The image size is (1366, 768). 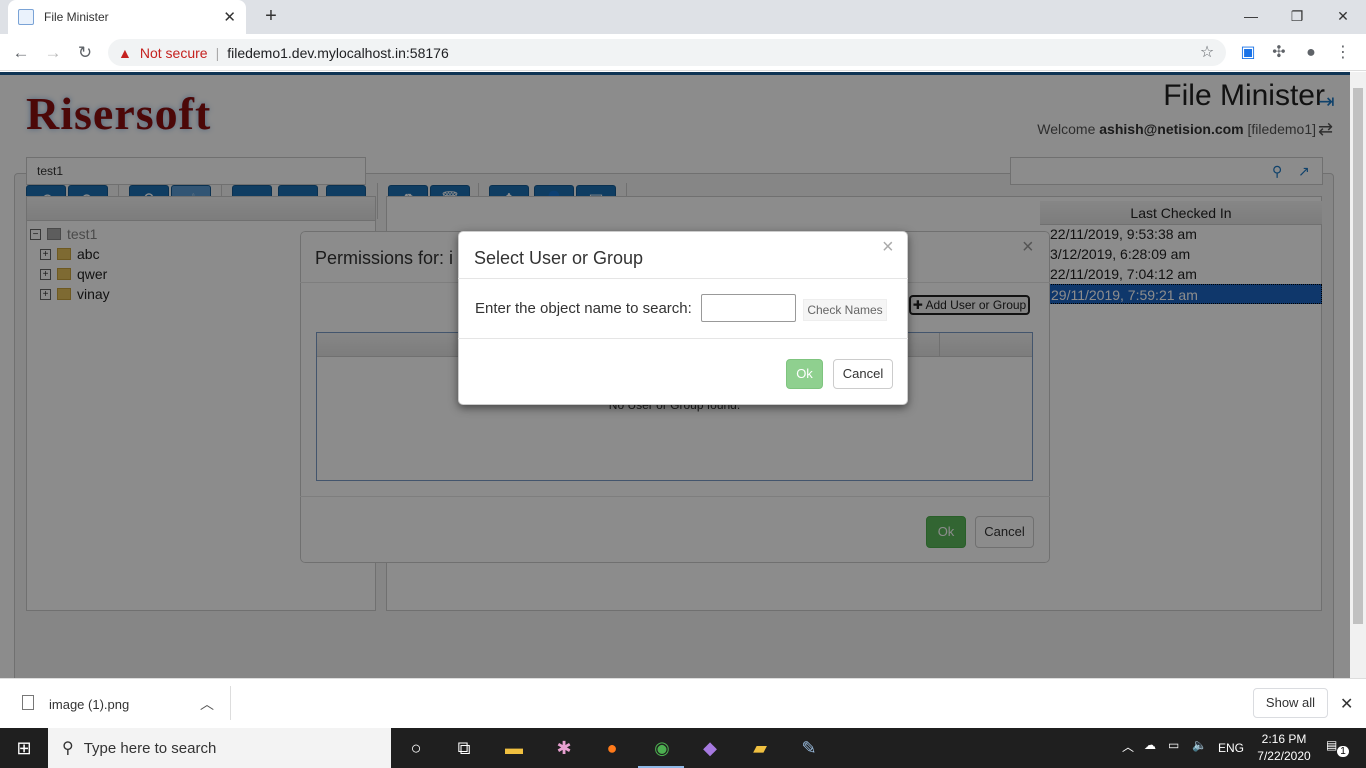 I want to click on task-view-icon: ⧉, so click(x=464, y=748).